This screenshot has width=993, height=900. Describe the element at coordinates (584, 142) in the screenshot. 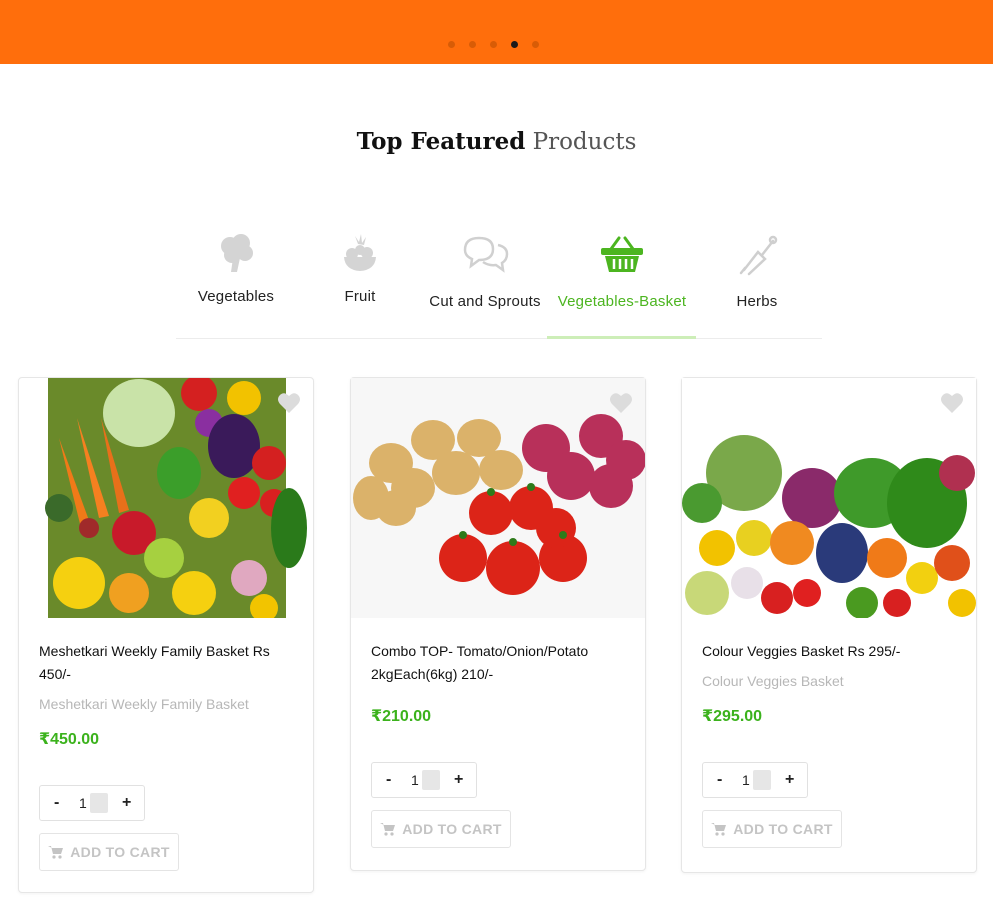

I see `section-title-light: Products` at that location.